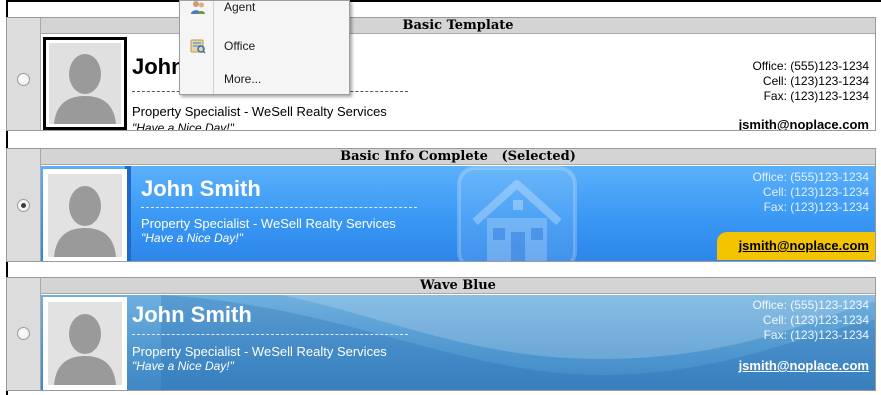 Image resolution: width=881 pixels, height=395 pixels. Describe the element at coordinates (158, 66) in the screenshot. I see `agent-name: John` at that location.